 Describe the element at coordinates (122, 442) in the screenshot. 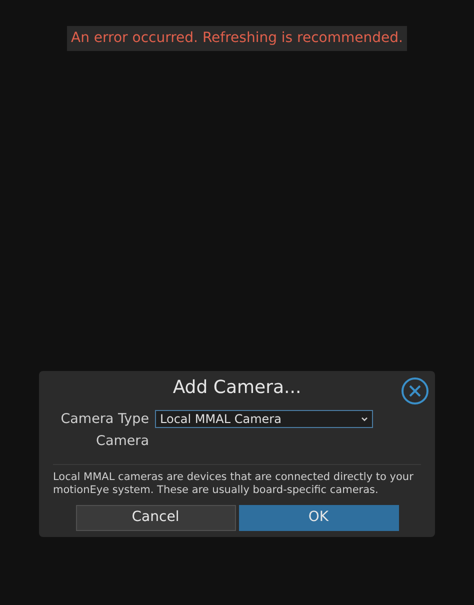

I see `field-label: Camera` at that location.